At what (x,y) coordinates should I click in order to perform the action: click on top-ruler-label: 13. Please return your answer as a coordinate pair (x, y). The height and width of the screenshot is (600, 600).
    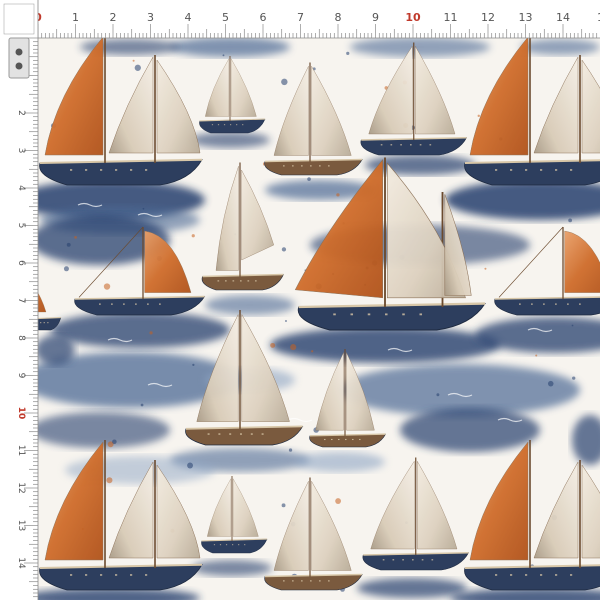
    Looking at the image, I should click on (526, 17).